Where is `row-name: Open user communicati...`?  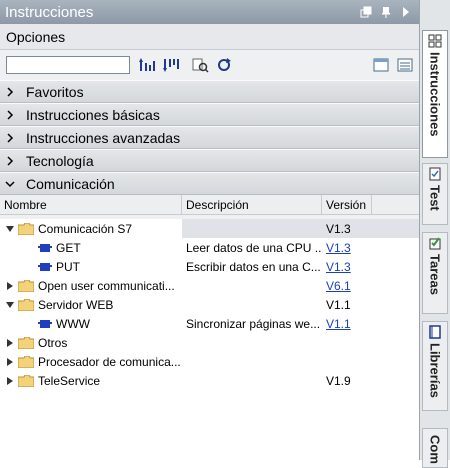
row-name: Open user communicati... is located at coordinates (106, 285).